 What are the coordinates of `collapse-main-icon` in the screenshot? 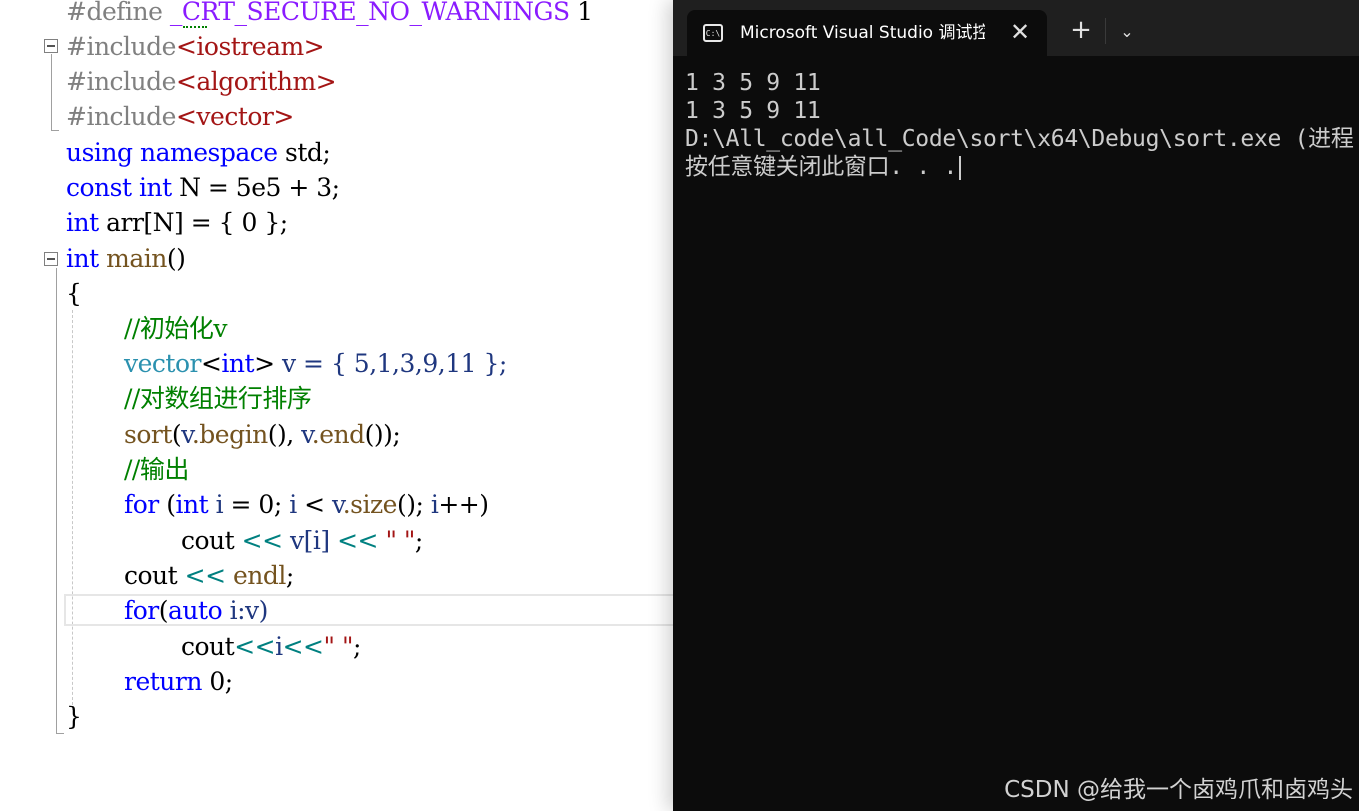 It's located at (51, 259).